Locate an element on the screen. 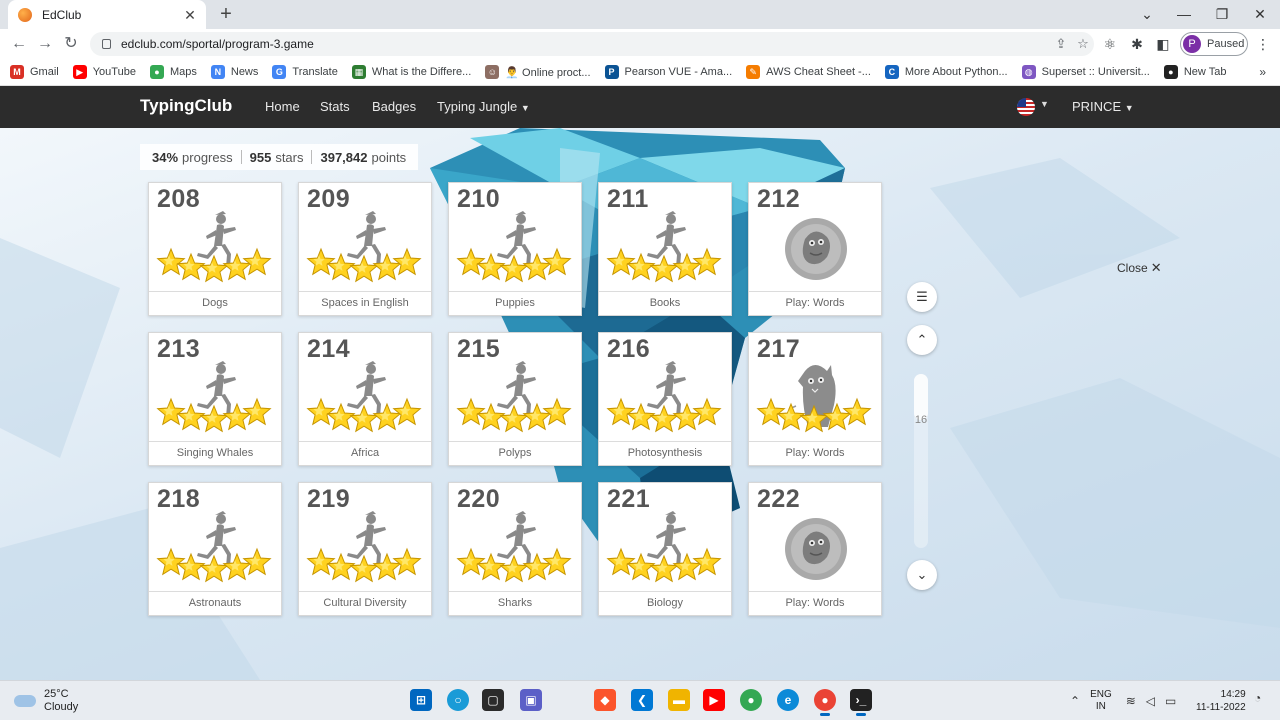  bookmark-item: ● Maps is located at coordinates (173, 72).